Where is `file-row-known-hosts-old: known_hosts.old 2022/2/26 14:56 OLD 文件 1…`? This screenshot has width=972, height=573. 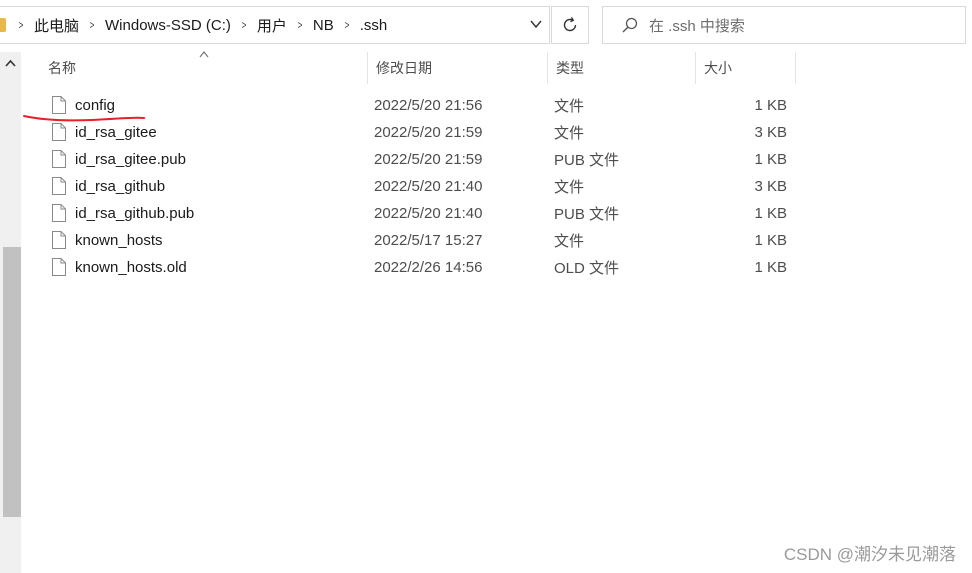 file-row-known-hosts-old: known_hosts.old 2022/2/26 14:56 OLD 文件 1… is located at coordinates (412, 267).